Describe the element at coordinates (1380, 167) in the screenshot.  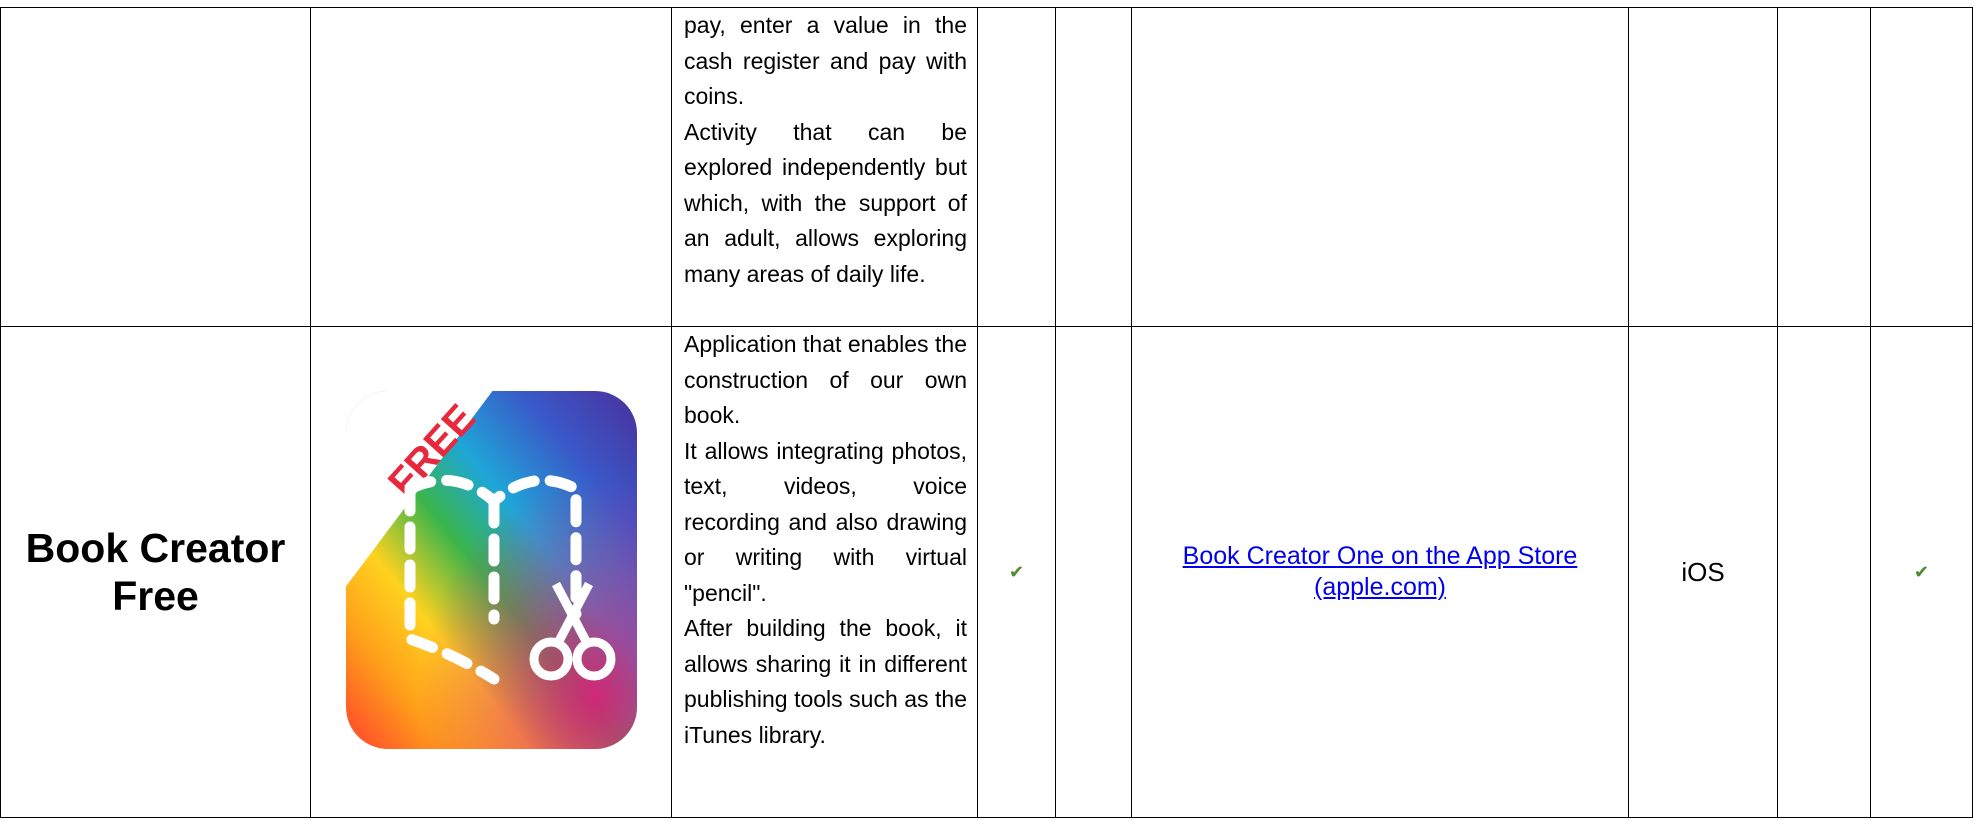
I see `link-cell` at that location.